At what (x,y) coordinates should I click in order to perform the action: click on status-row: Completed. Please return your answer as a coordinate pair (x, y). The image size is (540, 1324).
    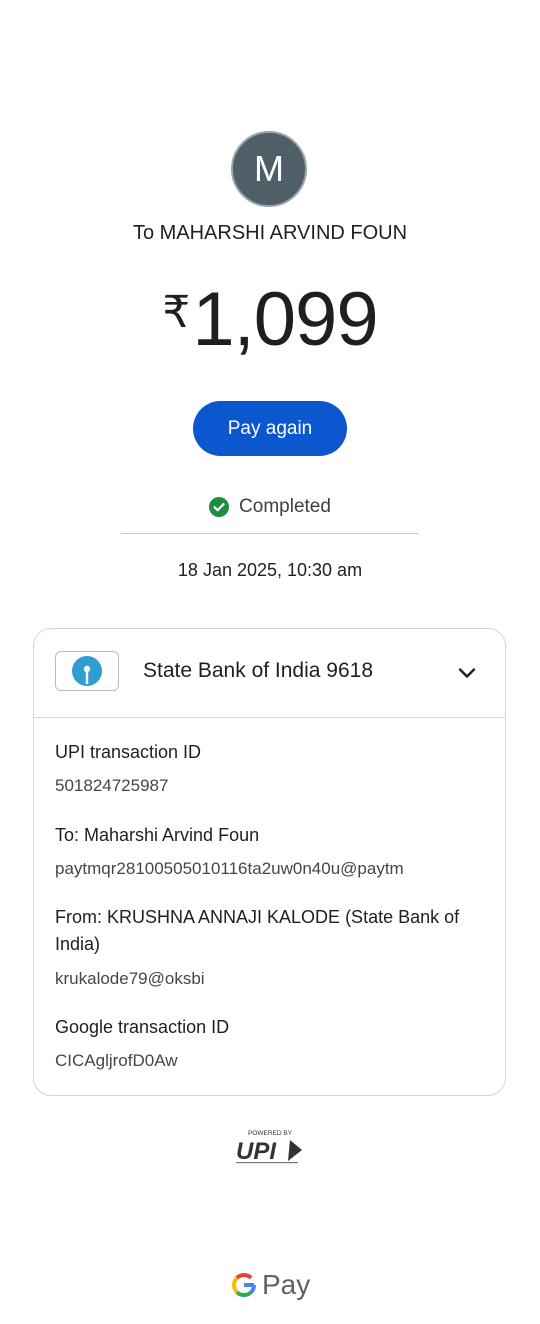
    Looking at the image, I should click on (270, 507).